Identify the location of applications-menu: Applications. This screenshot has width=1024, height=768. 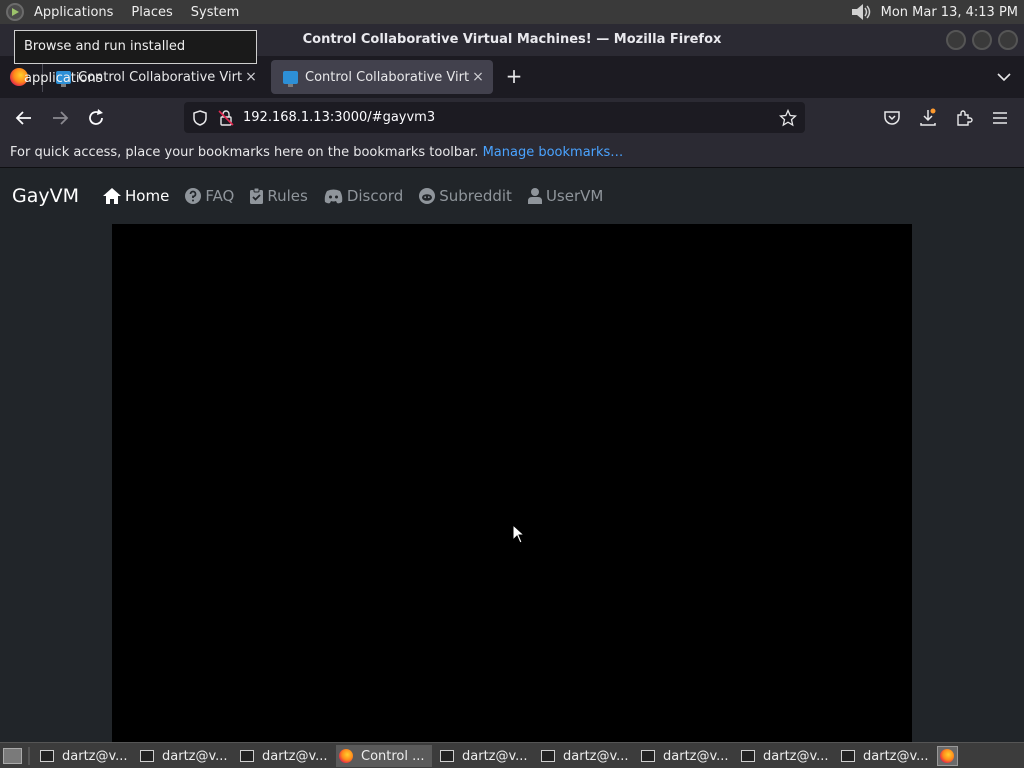
(73, 12).